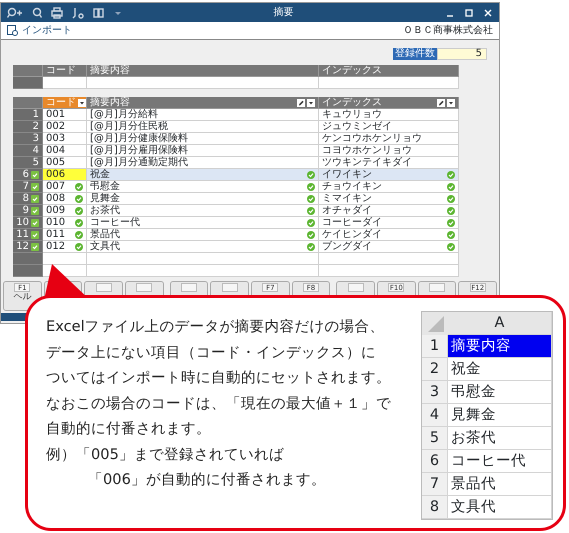 The height and width of the screenshot is (533, 569). I want to click on summary-cell-text: [@月]月分住民税, so click(129, 126).